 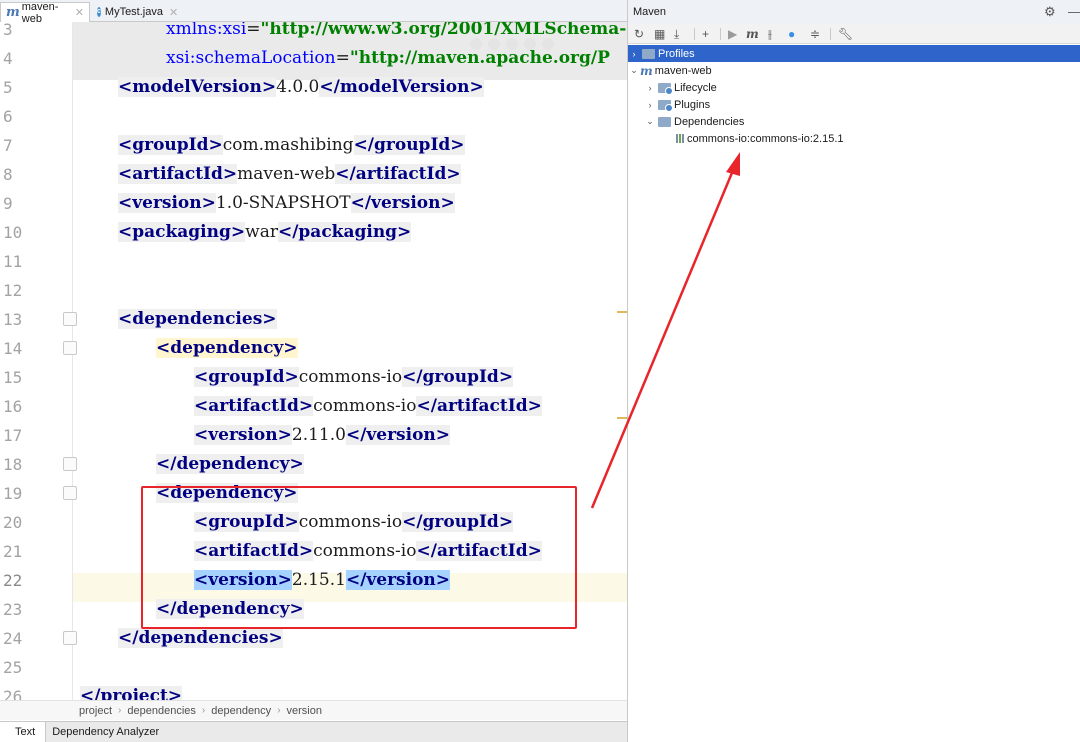 I want to click on line-number: 13, so click(x=13, y=319).